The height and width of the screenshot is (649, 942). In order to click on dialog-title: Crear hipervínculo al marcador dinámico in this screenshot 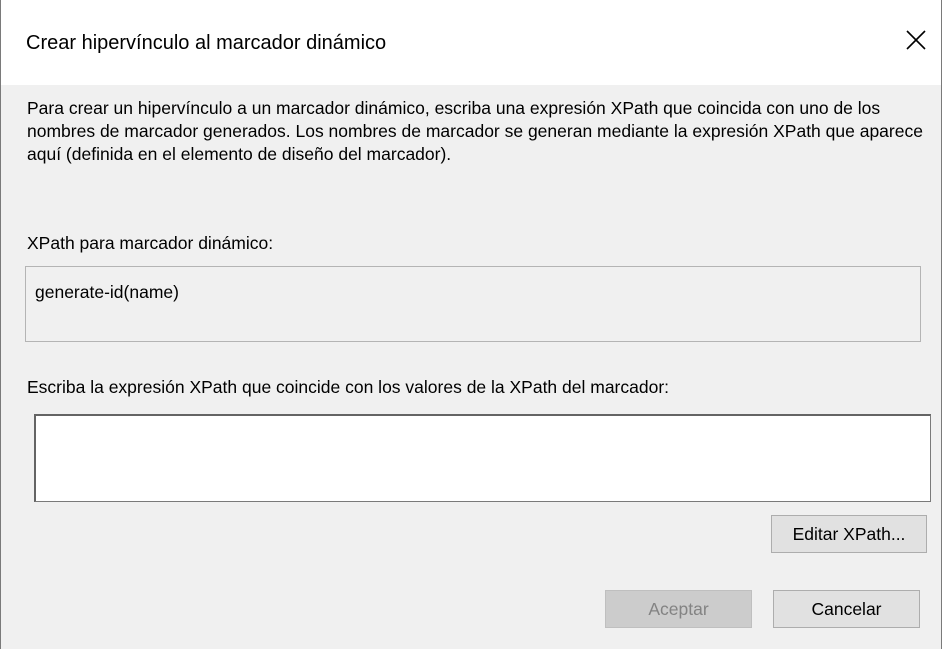, I will do `click(206, 43)`.